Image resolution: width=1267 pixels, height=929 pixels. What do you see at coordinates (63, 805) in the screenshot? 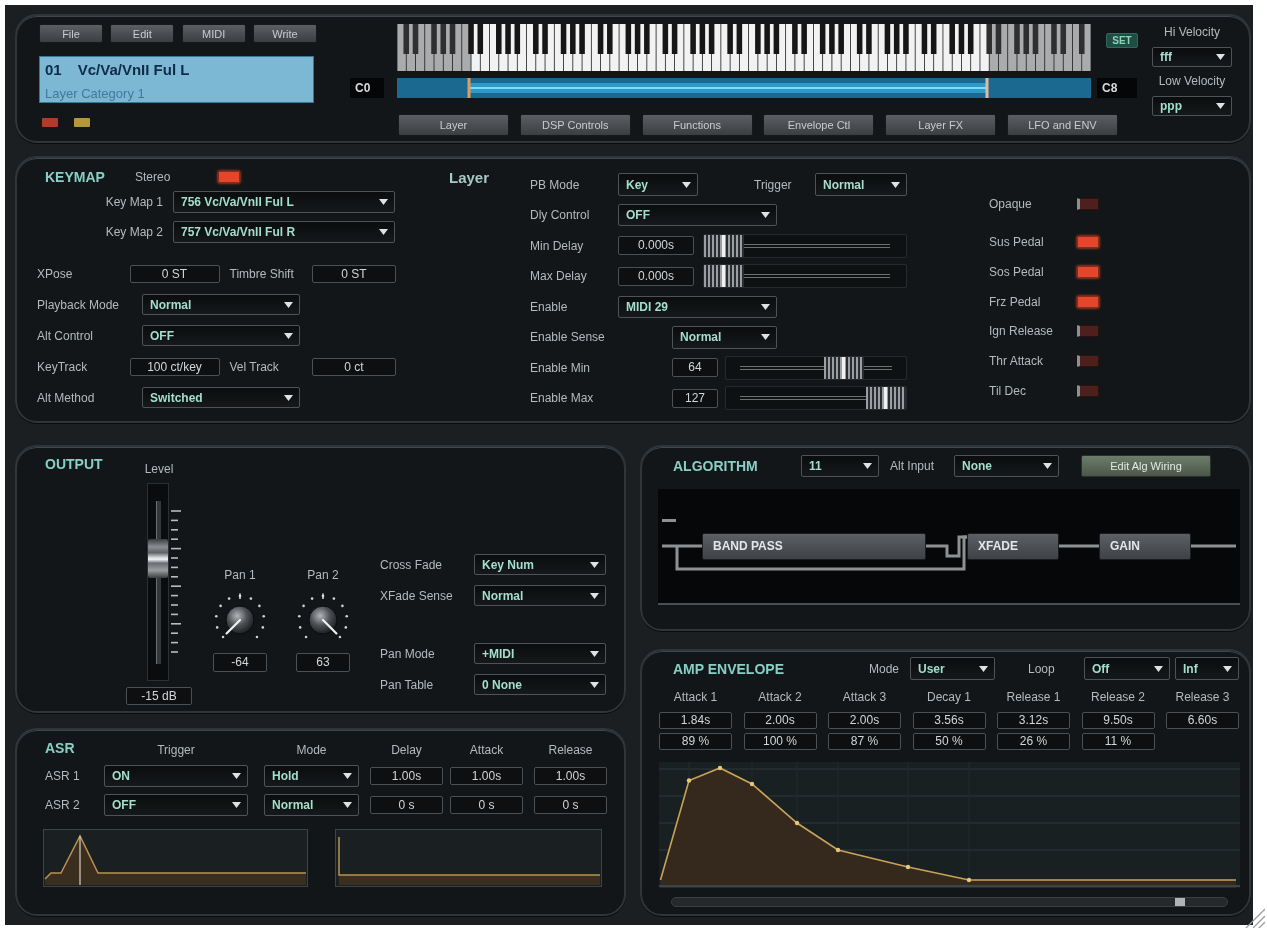
I see `field-label: ASR 2` at bounding box center [63, 805].